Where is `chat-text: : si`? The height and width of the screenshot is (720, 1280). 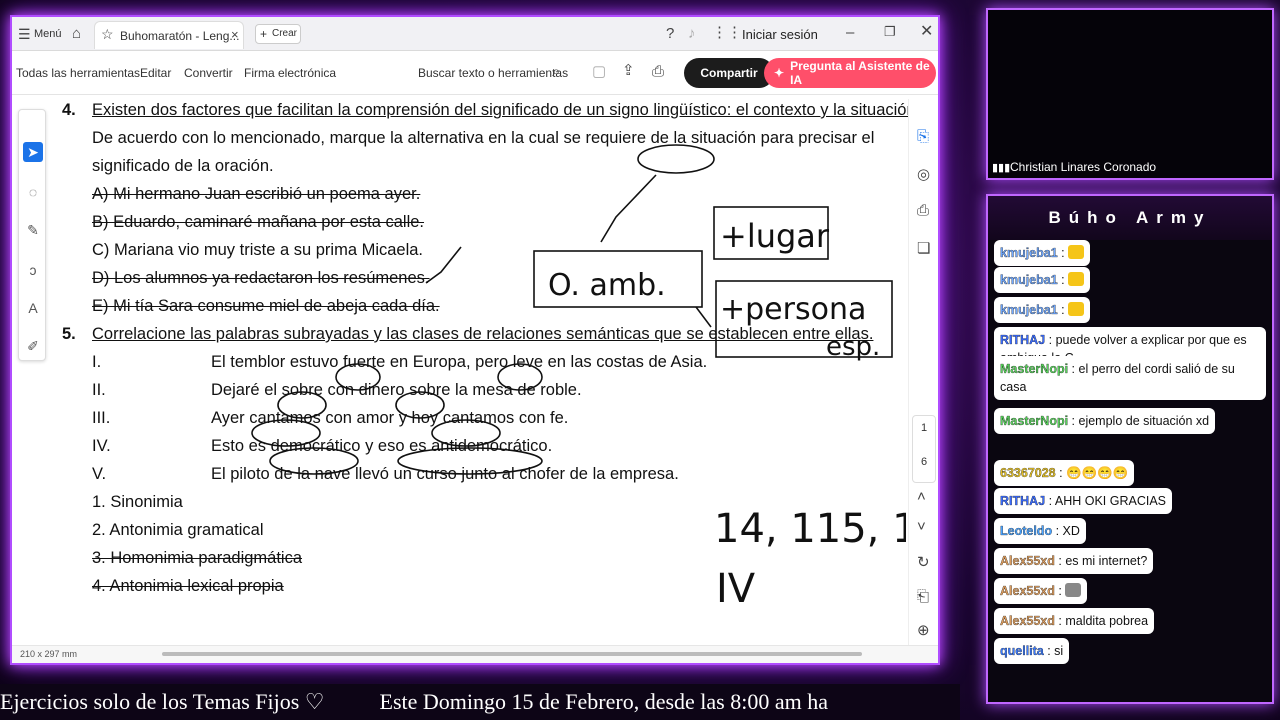
chat-text: : si is located at coordinates (1053, 651).